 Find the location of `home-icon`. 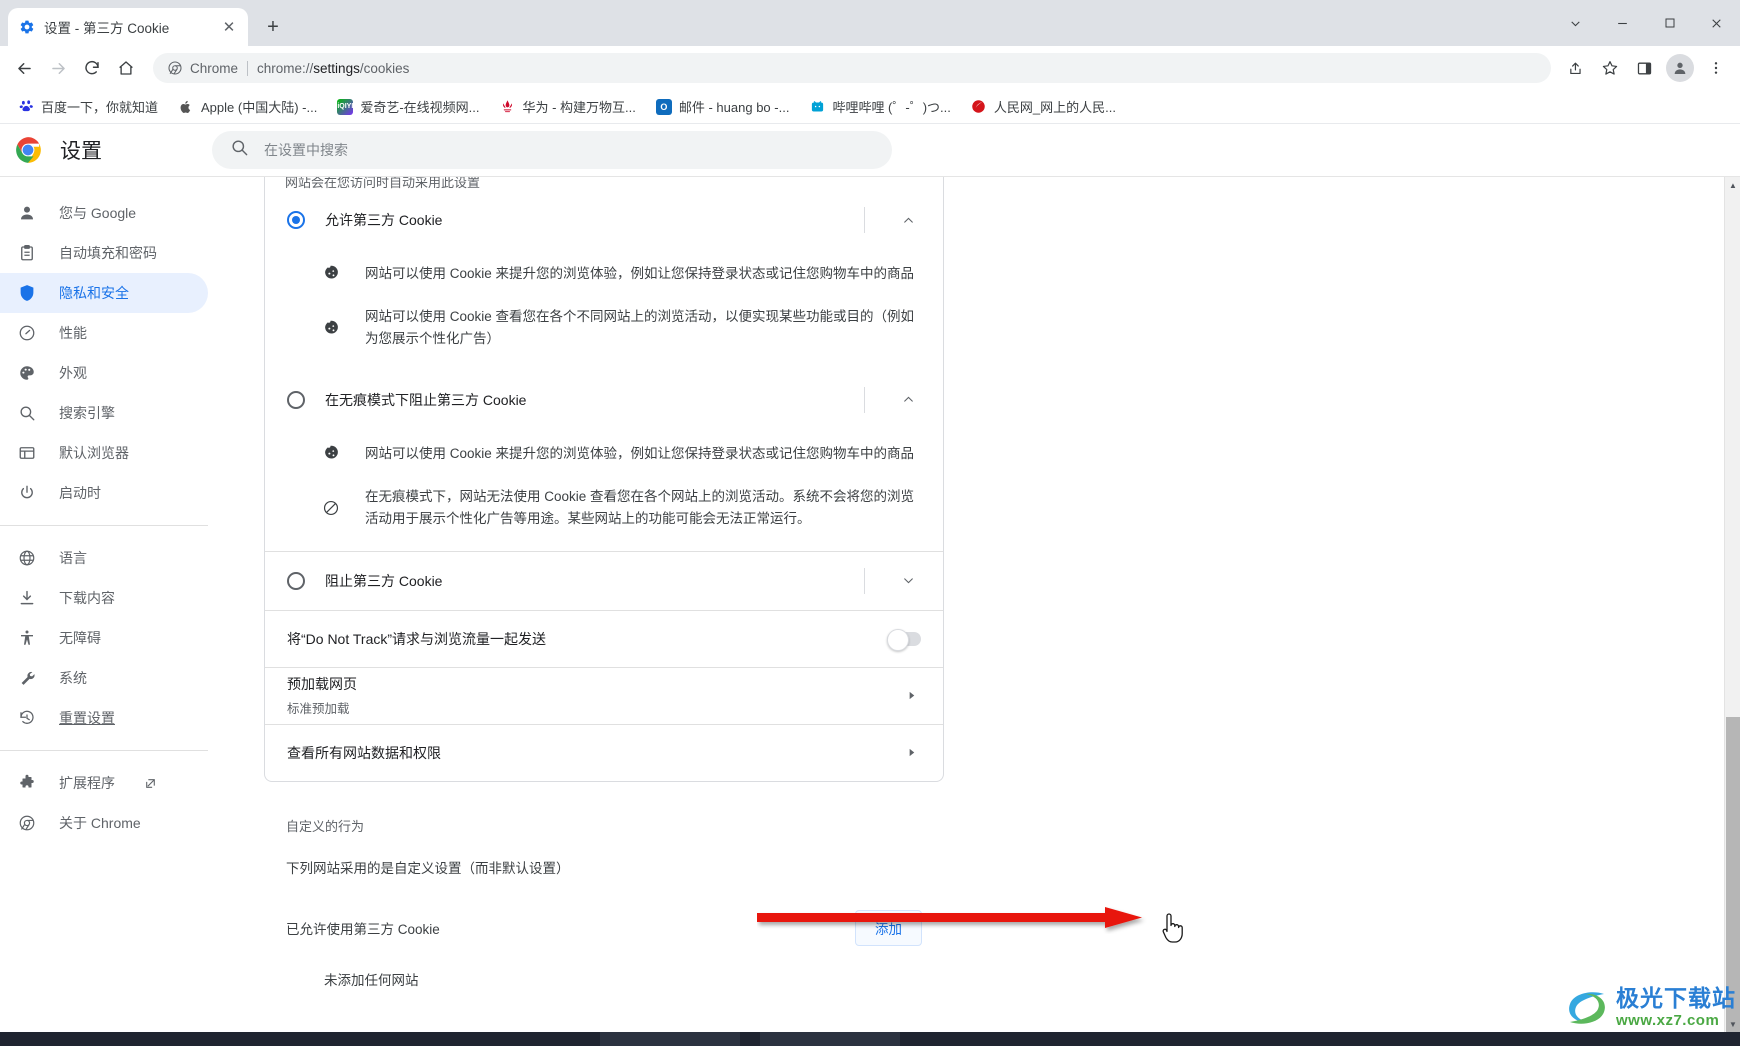

home-icon is located at coordinates (126, 68).